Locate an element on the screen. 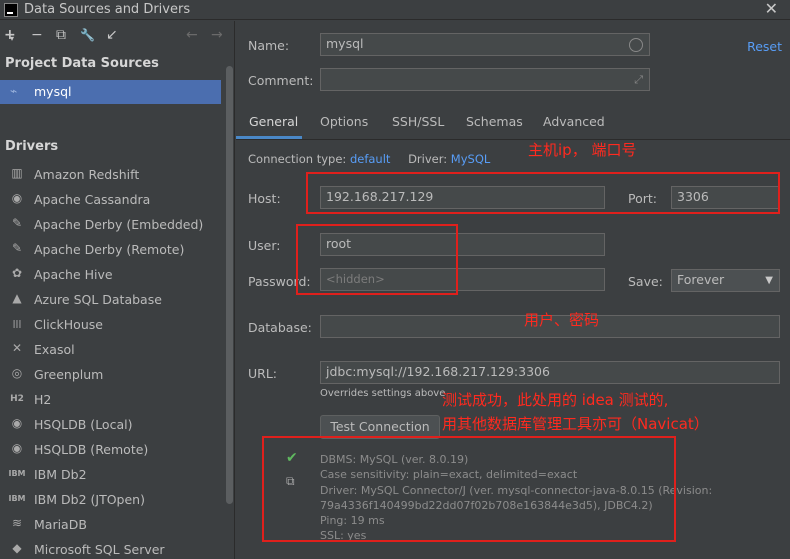 The width and height of the screenshot is (790, 559). driver-logo-icon: ||| is located at coordinates (17, 323).